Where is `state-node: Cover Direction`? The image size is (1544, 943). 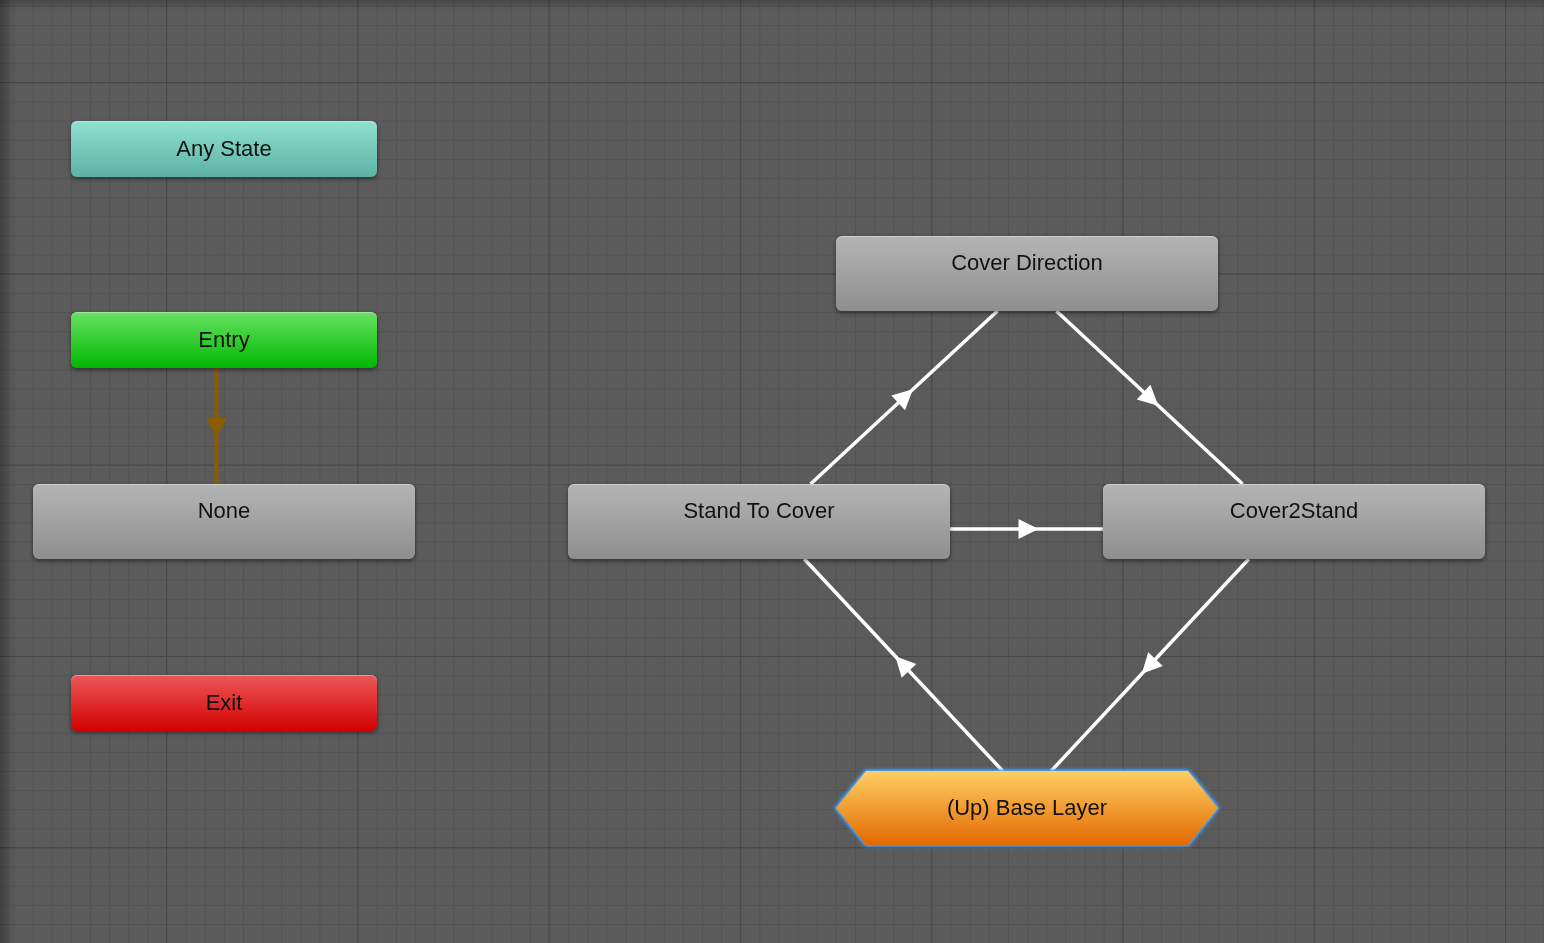
state-node: Cover Direction is located at coordinates (1027, 273).